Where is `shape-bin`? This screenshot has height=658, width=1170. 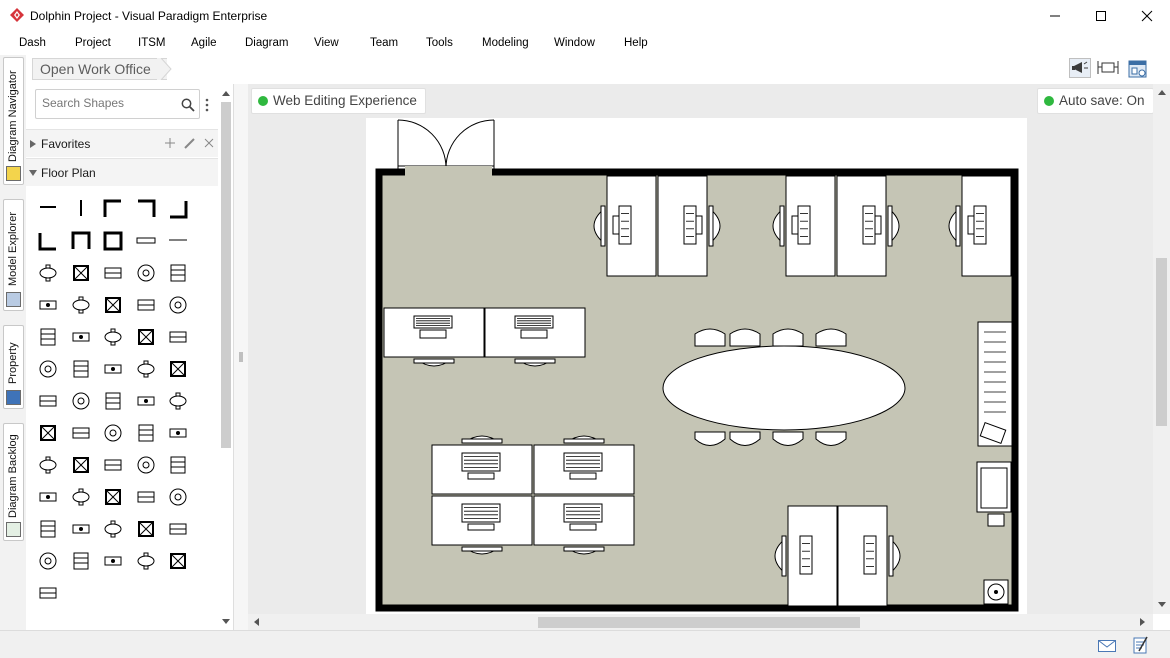
shape-bin is located at coordinates (146, 401).